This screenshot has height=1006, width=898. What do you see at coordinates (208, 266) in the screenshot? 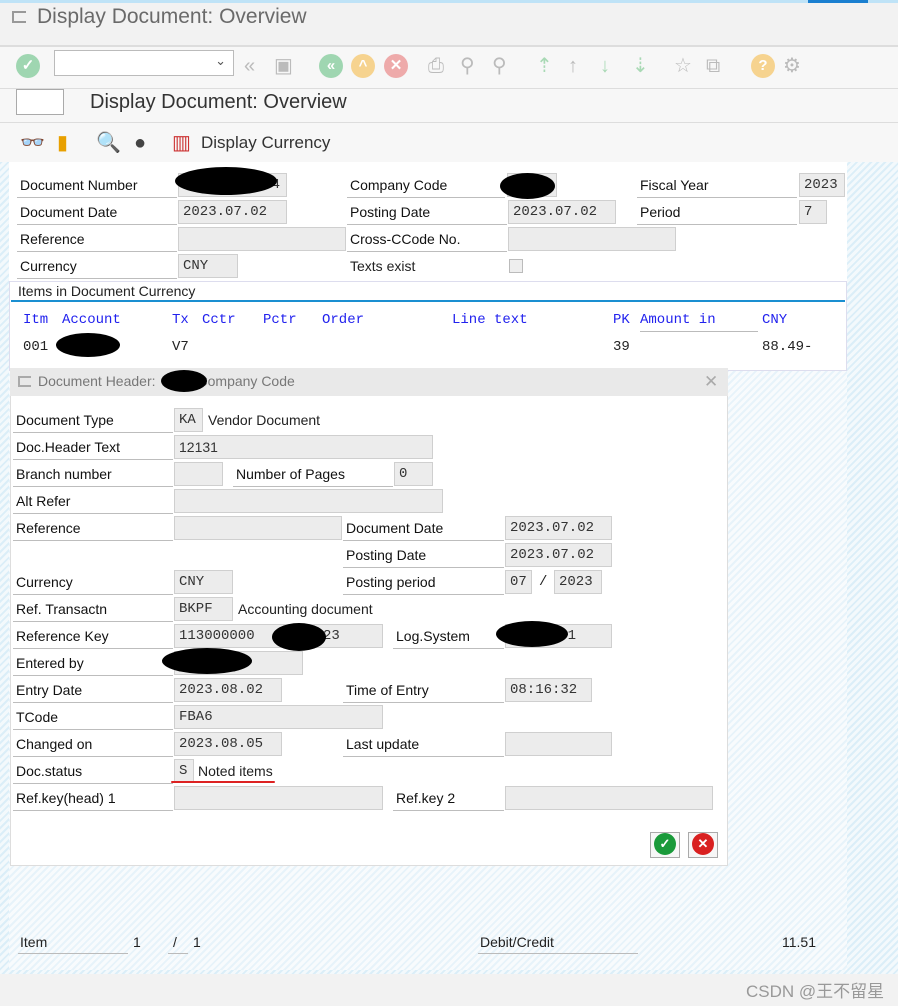
I see `currency-field: CNY` at bounding box center [208, 266].